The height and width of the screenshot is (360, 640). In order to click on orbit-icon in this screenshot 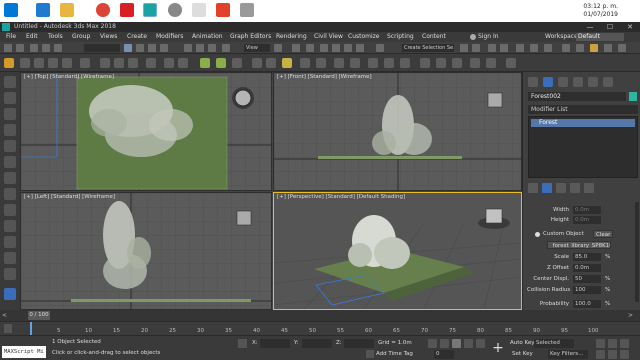, I will do `click(624, 354)`.